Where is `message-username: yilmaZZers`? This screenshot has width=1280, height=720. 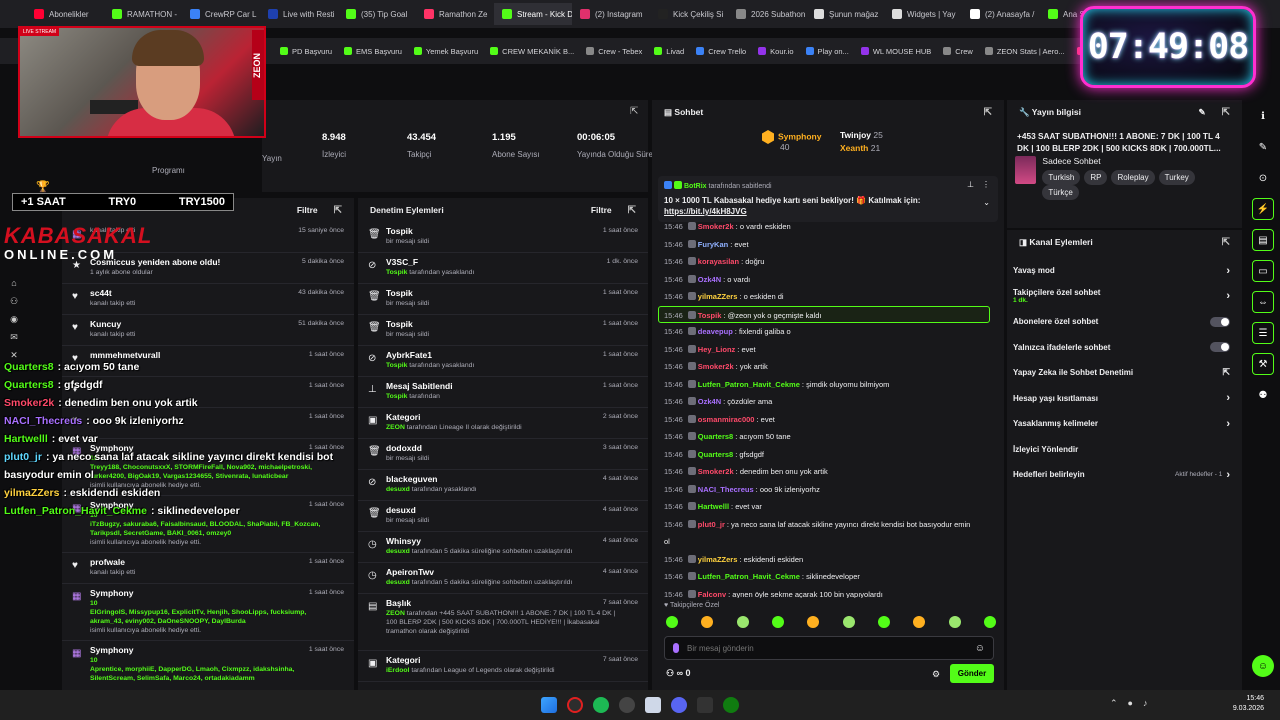
message-username: yilmaZZers is located at coordinates (718, 296).